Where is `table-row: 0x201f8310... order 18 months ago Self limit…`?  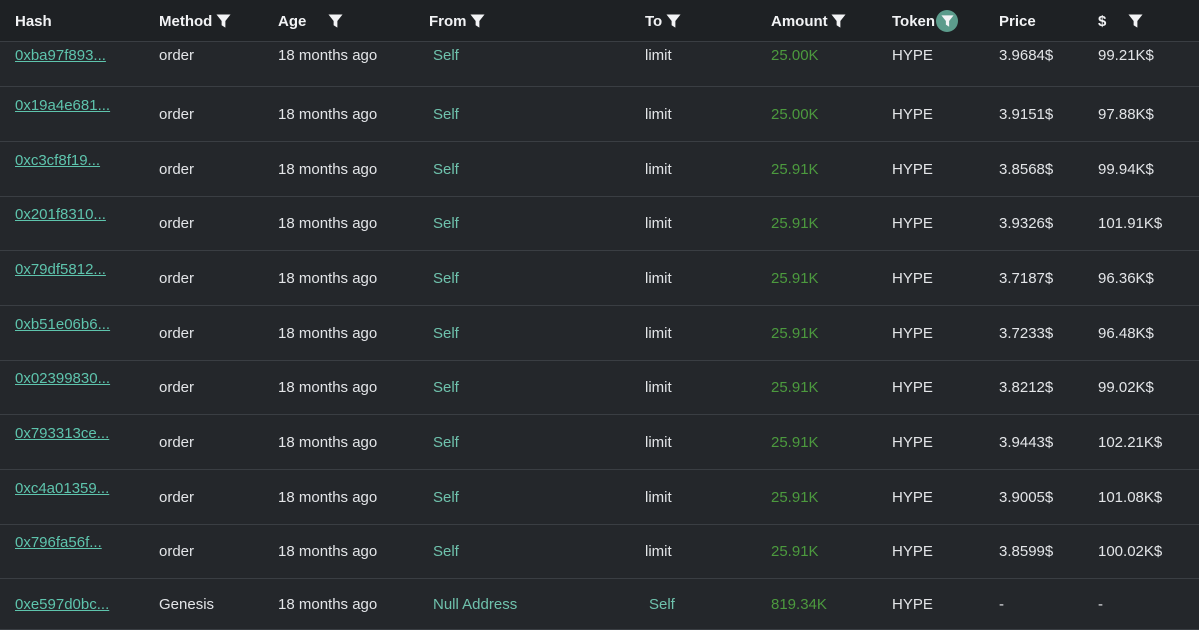 table-row: 0x201f8310... order 18 months ago Self limit… is located at coordinates (599, 224).